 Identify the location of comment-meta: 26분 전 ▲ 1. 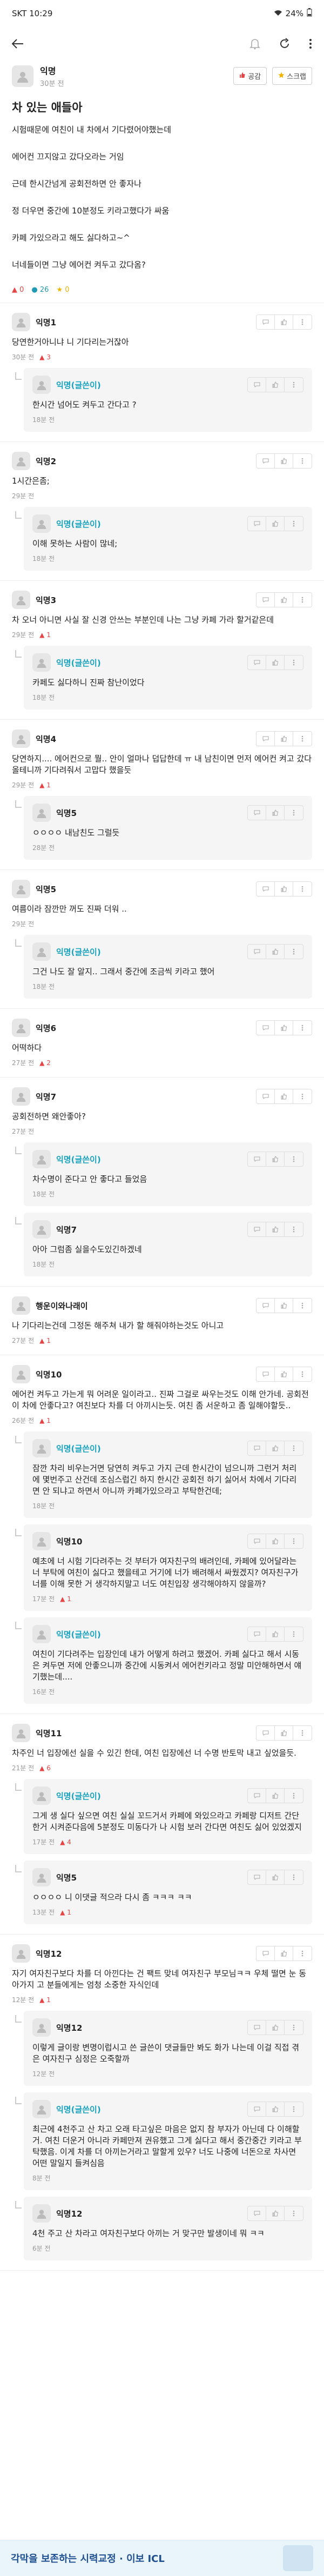
(162, 1420).